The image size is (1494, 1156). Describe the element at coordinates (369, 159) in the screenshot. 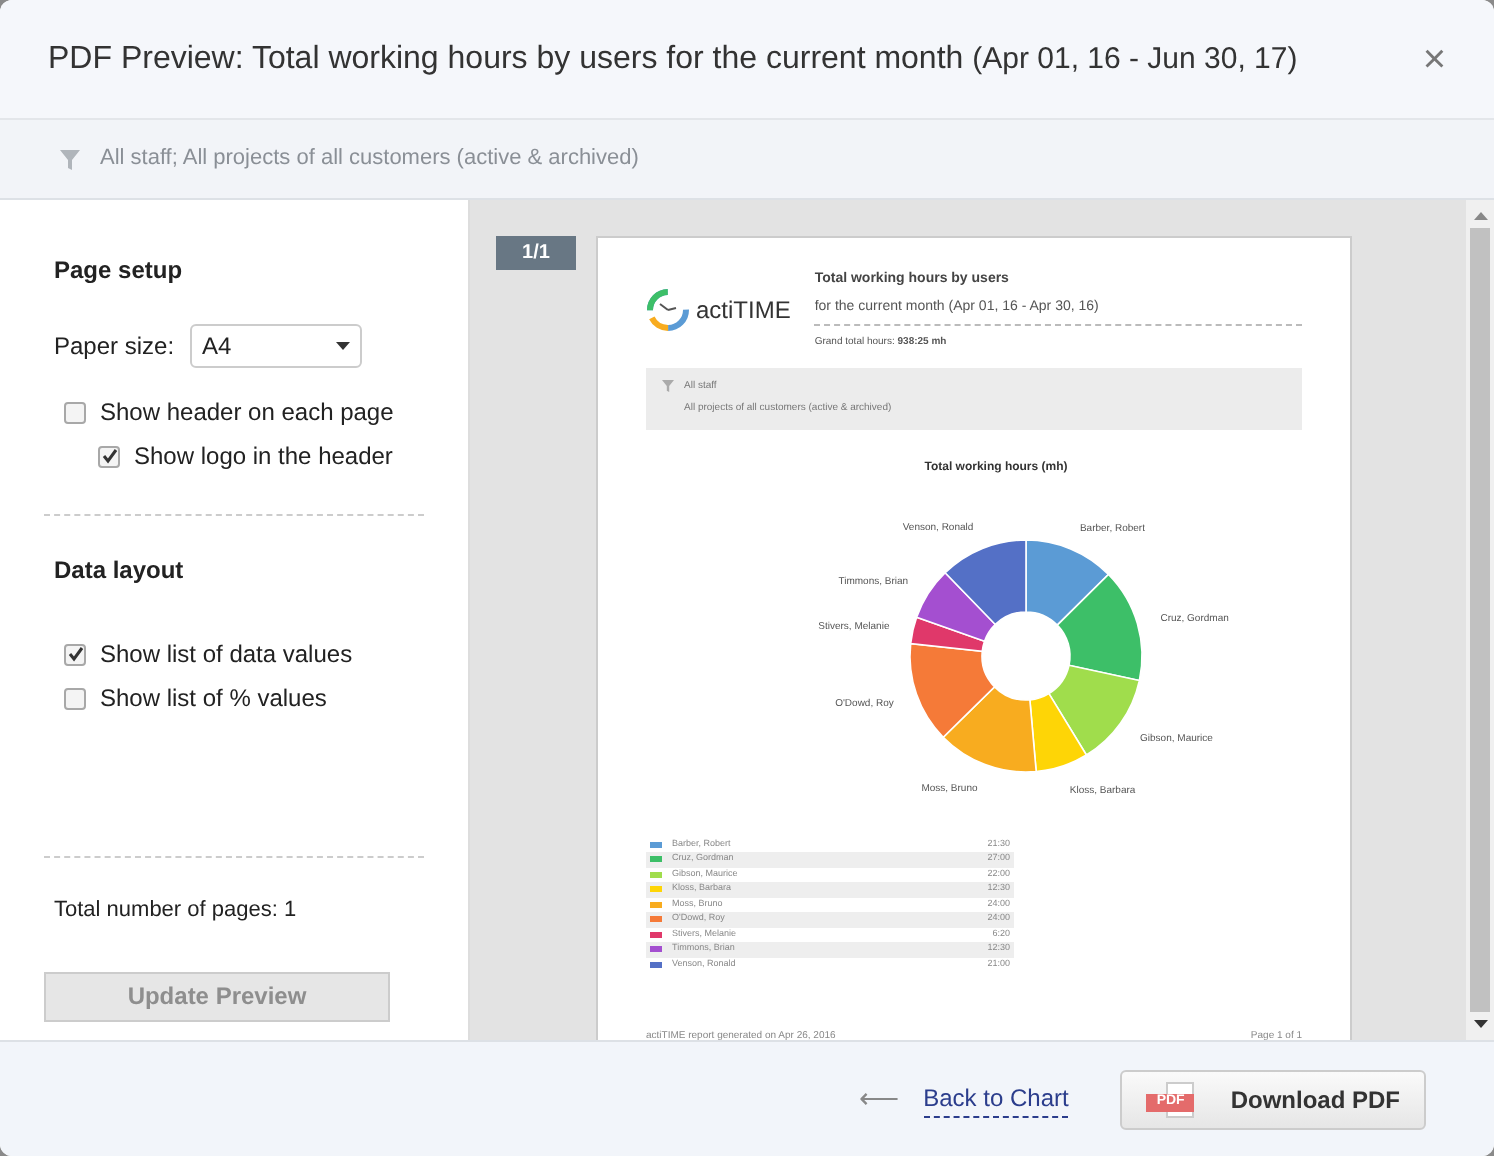

I see `filter-summary: All staff; All projects of all customers (active & archived)` at that location.